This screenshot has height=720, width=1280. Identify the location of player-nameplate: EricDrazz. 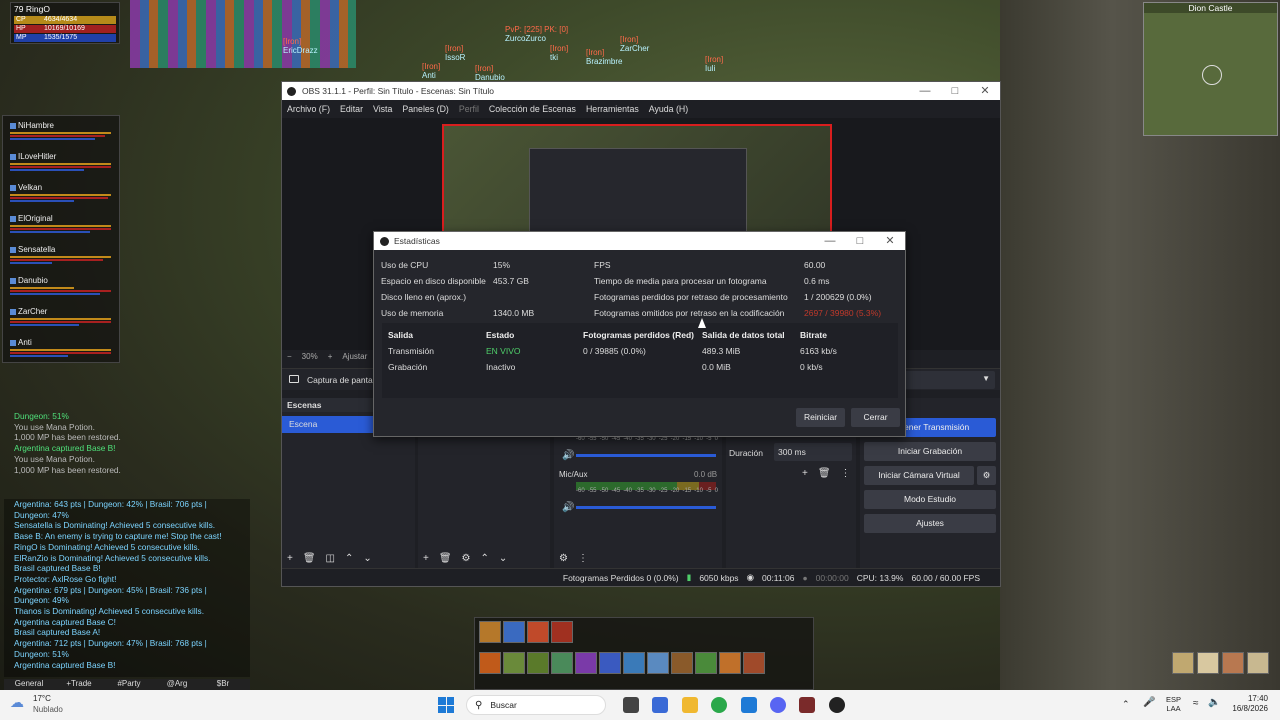
(300, 50).